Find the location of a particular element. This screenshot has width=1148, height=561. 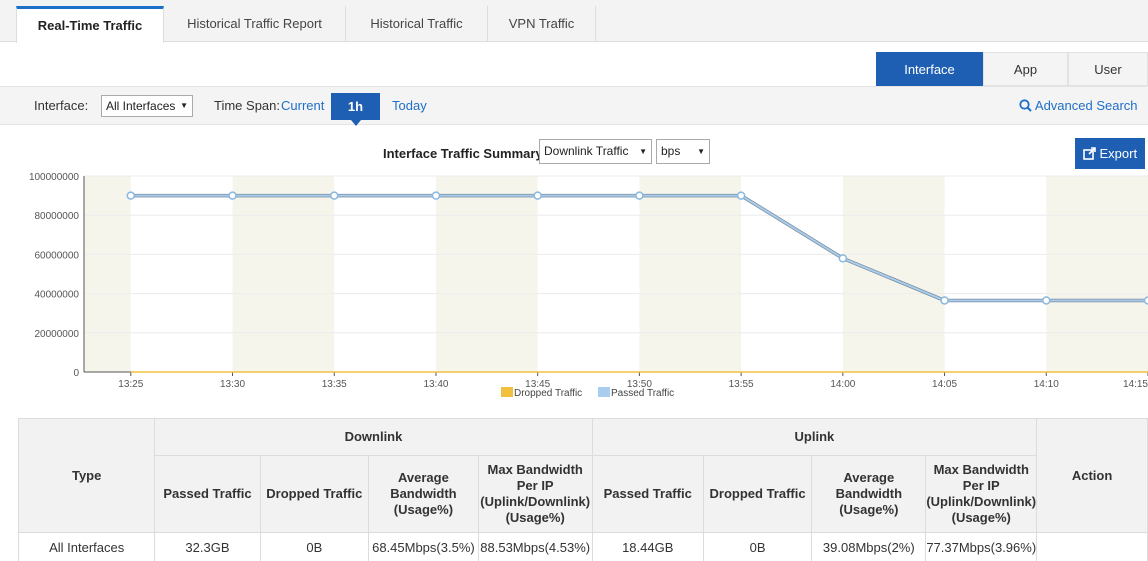

y-tick-label: 40000000 is located at coordinates (57, 295).